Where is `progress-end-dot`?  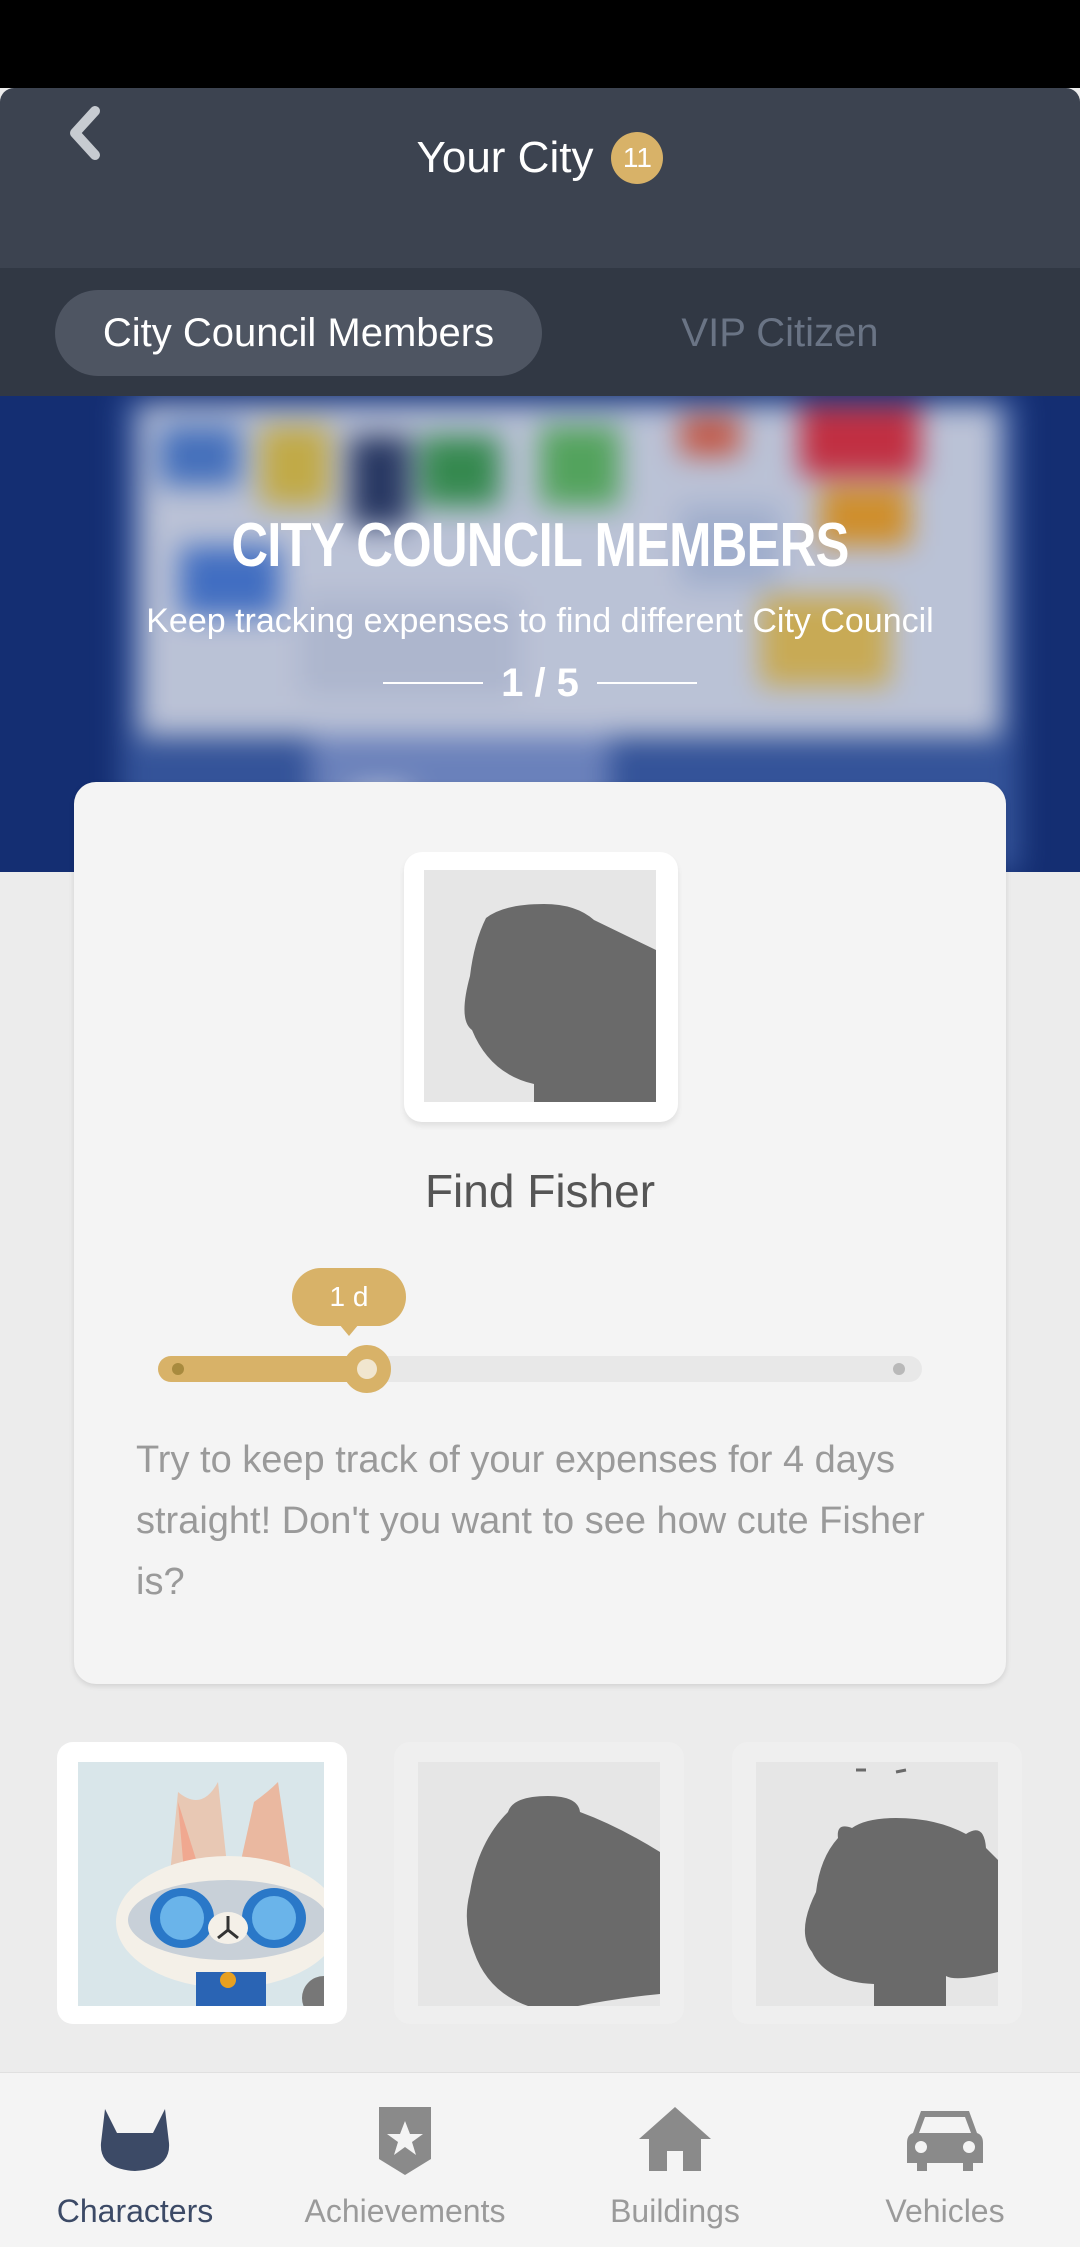 progress-end-dot is located at coordinates (899, 1369).